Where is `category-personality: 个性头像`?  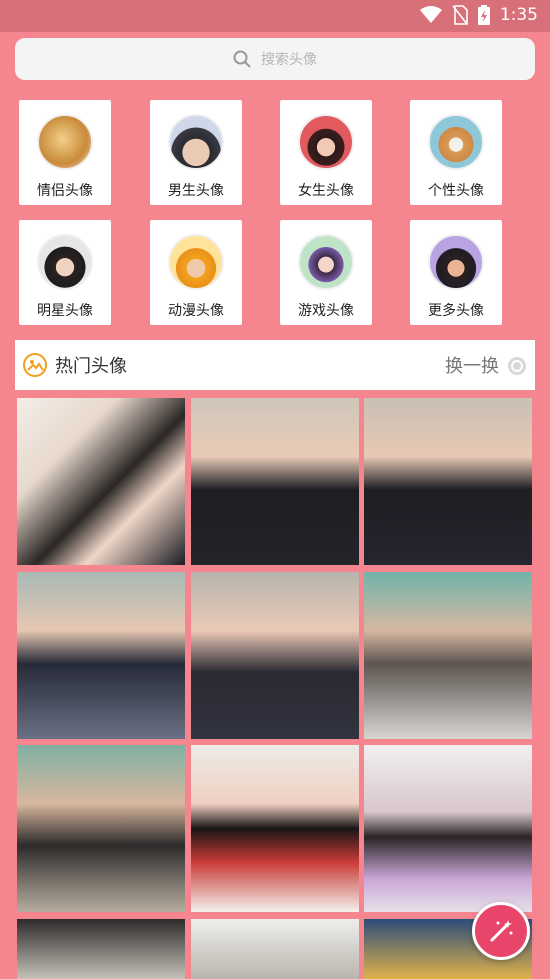 category-personality: 个性头像 is located at coordinates (456, 152).